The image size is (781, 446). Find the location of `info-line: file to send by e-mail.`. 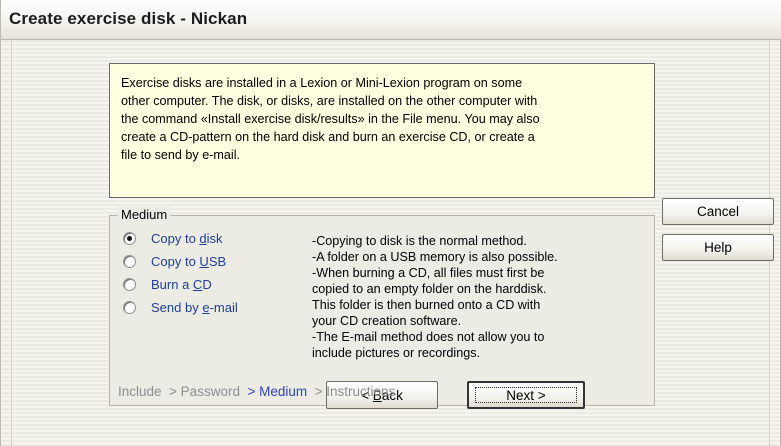

info-line: file to send by e-mail. is located at coordinates (180, 155).